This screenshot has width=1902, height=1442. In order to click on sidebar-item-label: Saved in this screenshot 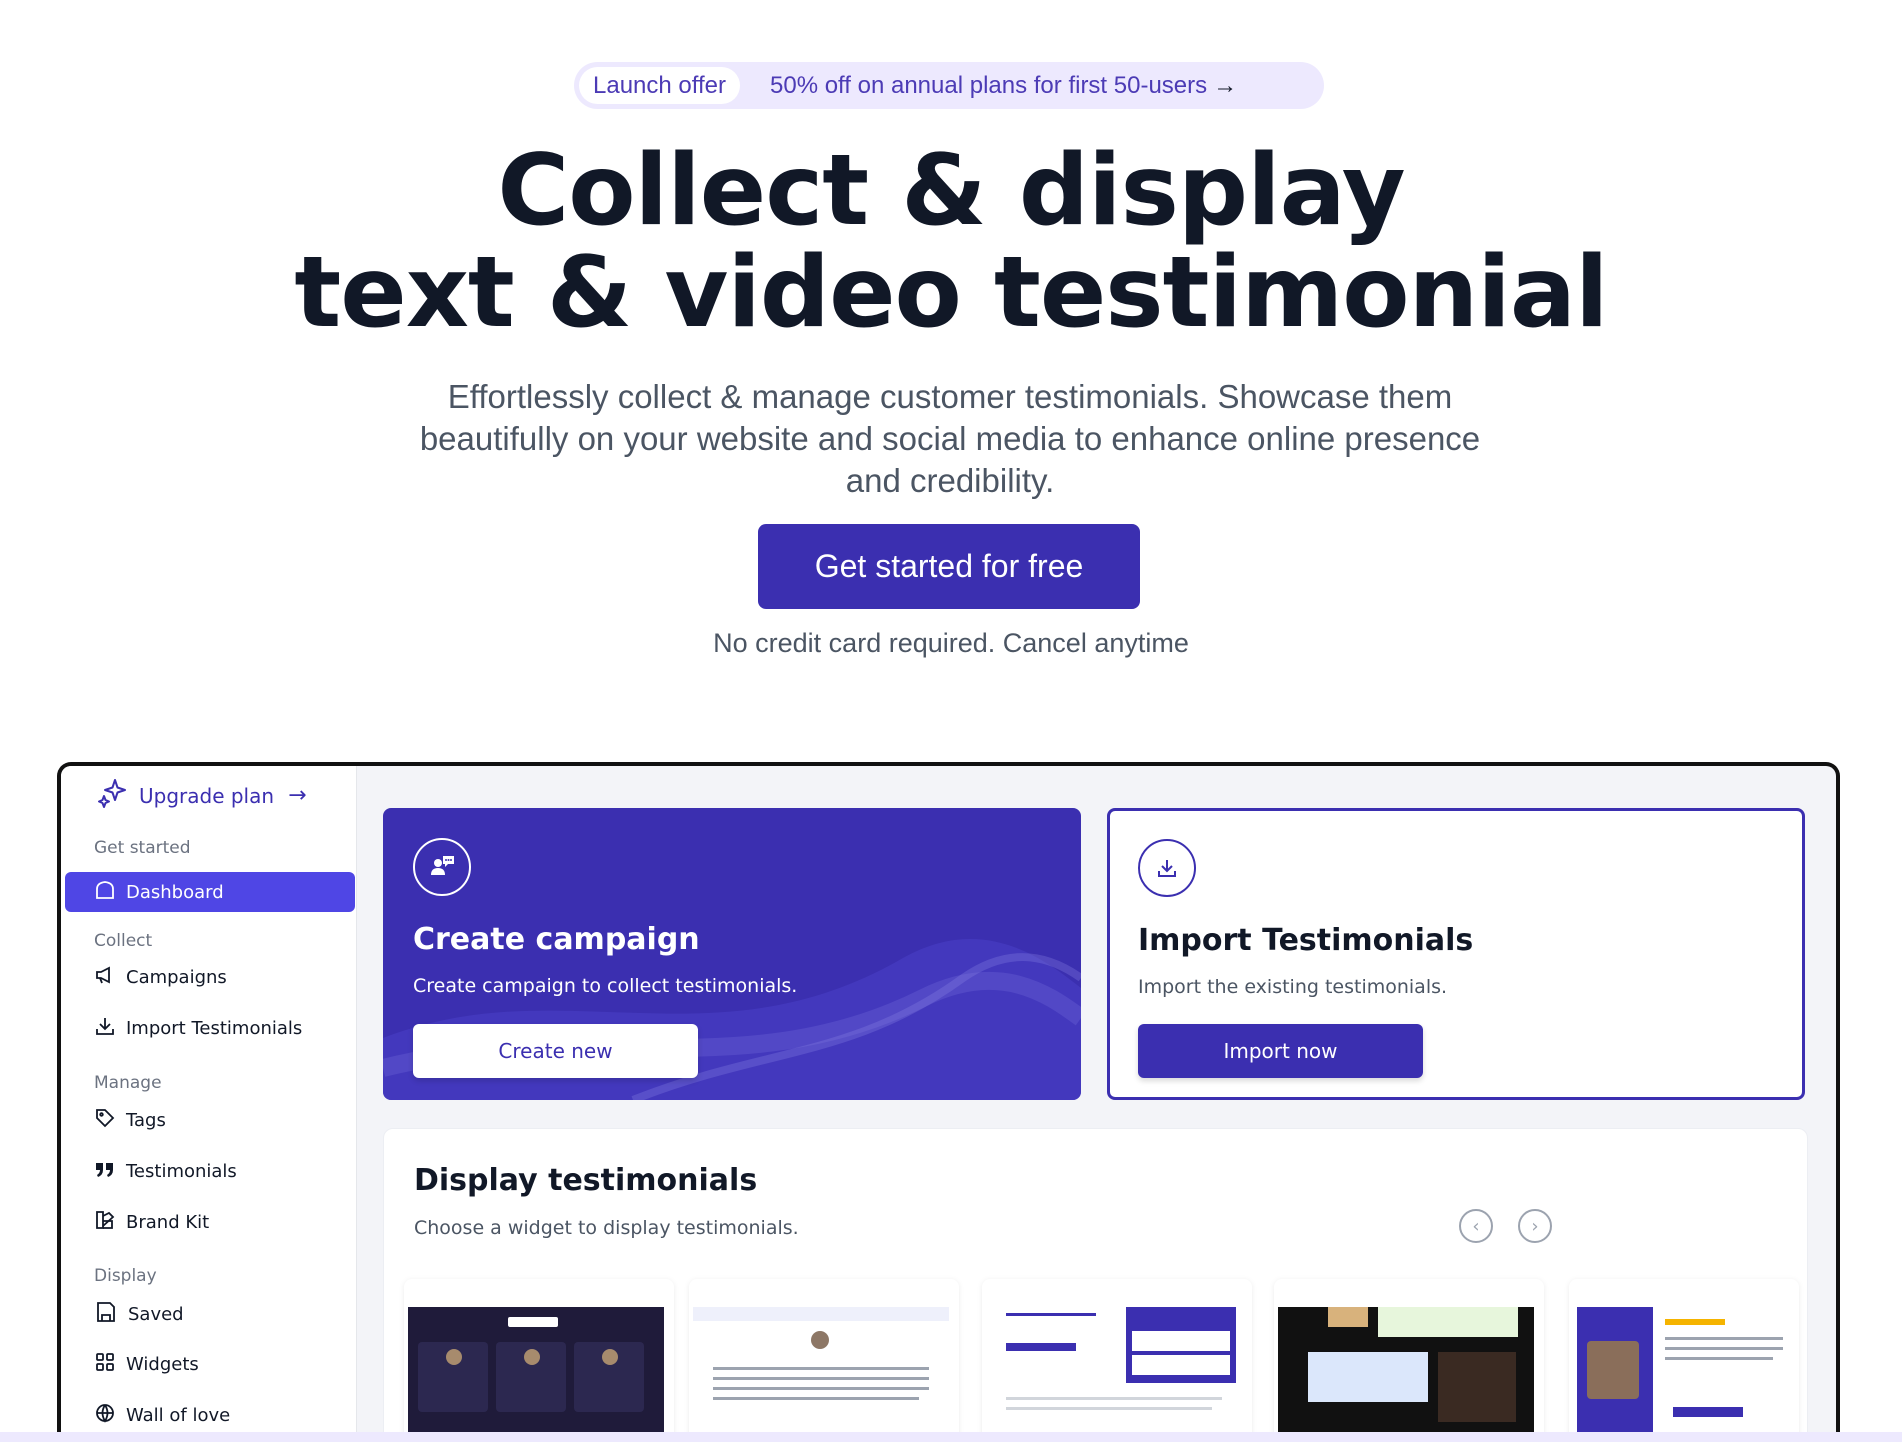, I will do `click(156, 1314)`.